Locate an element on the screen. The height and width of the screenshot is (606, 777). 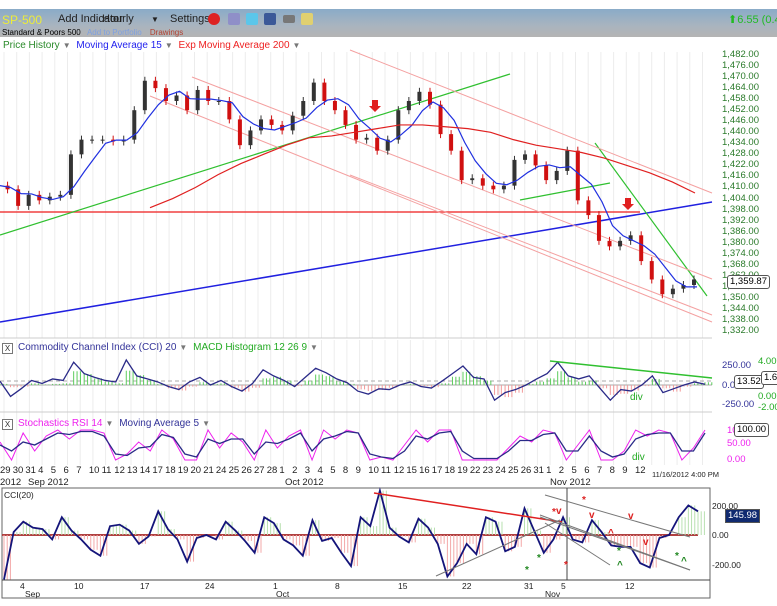
divergence-label: div is located at coordinates (636, 397).